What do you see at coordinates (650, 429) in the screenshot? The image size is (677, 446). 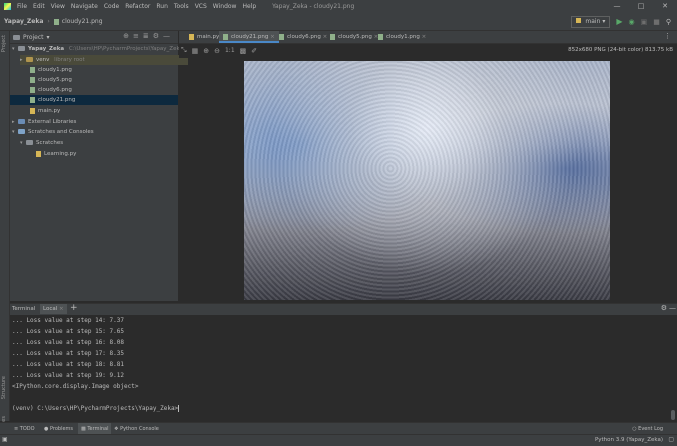 I see `tool-tab-label: Event Log` at bounding box center [650, 429].